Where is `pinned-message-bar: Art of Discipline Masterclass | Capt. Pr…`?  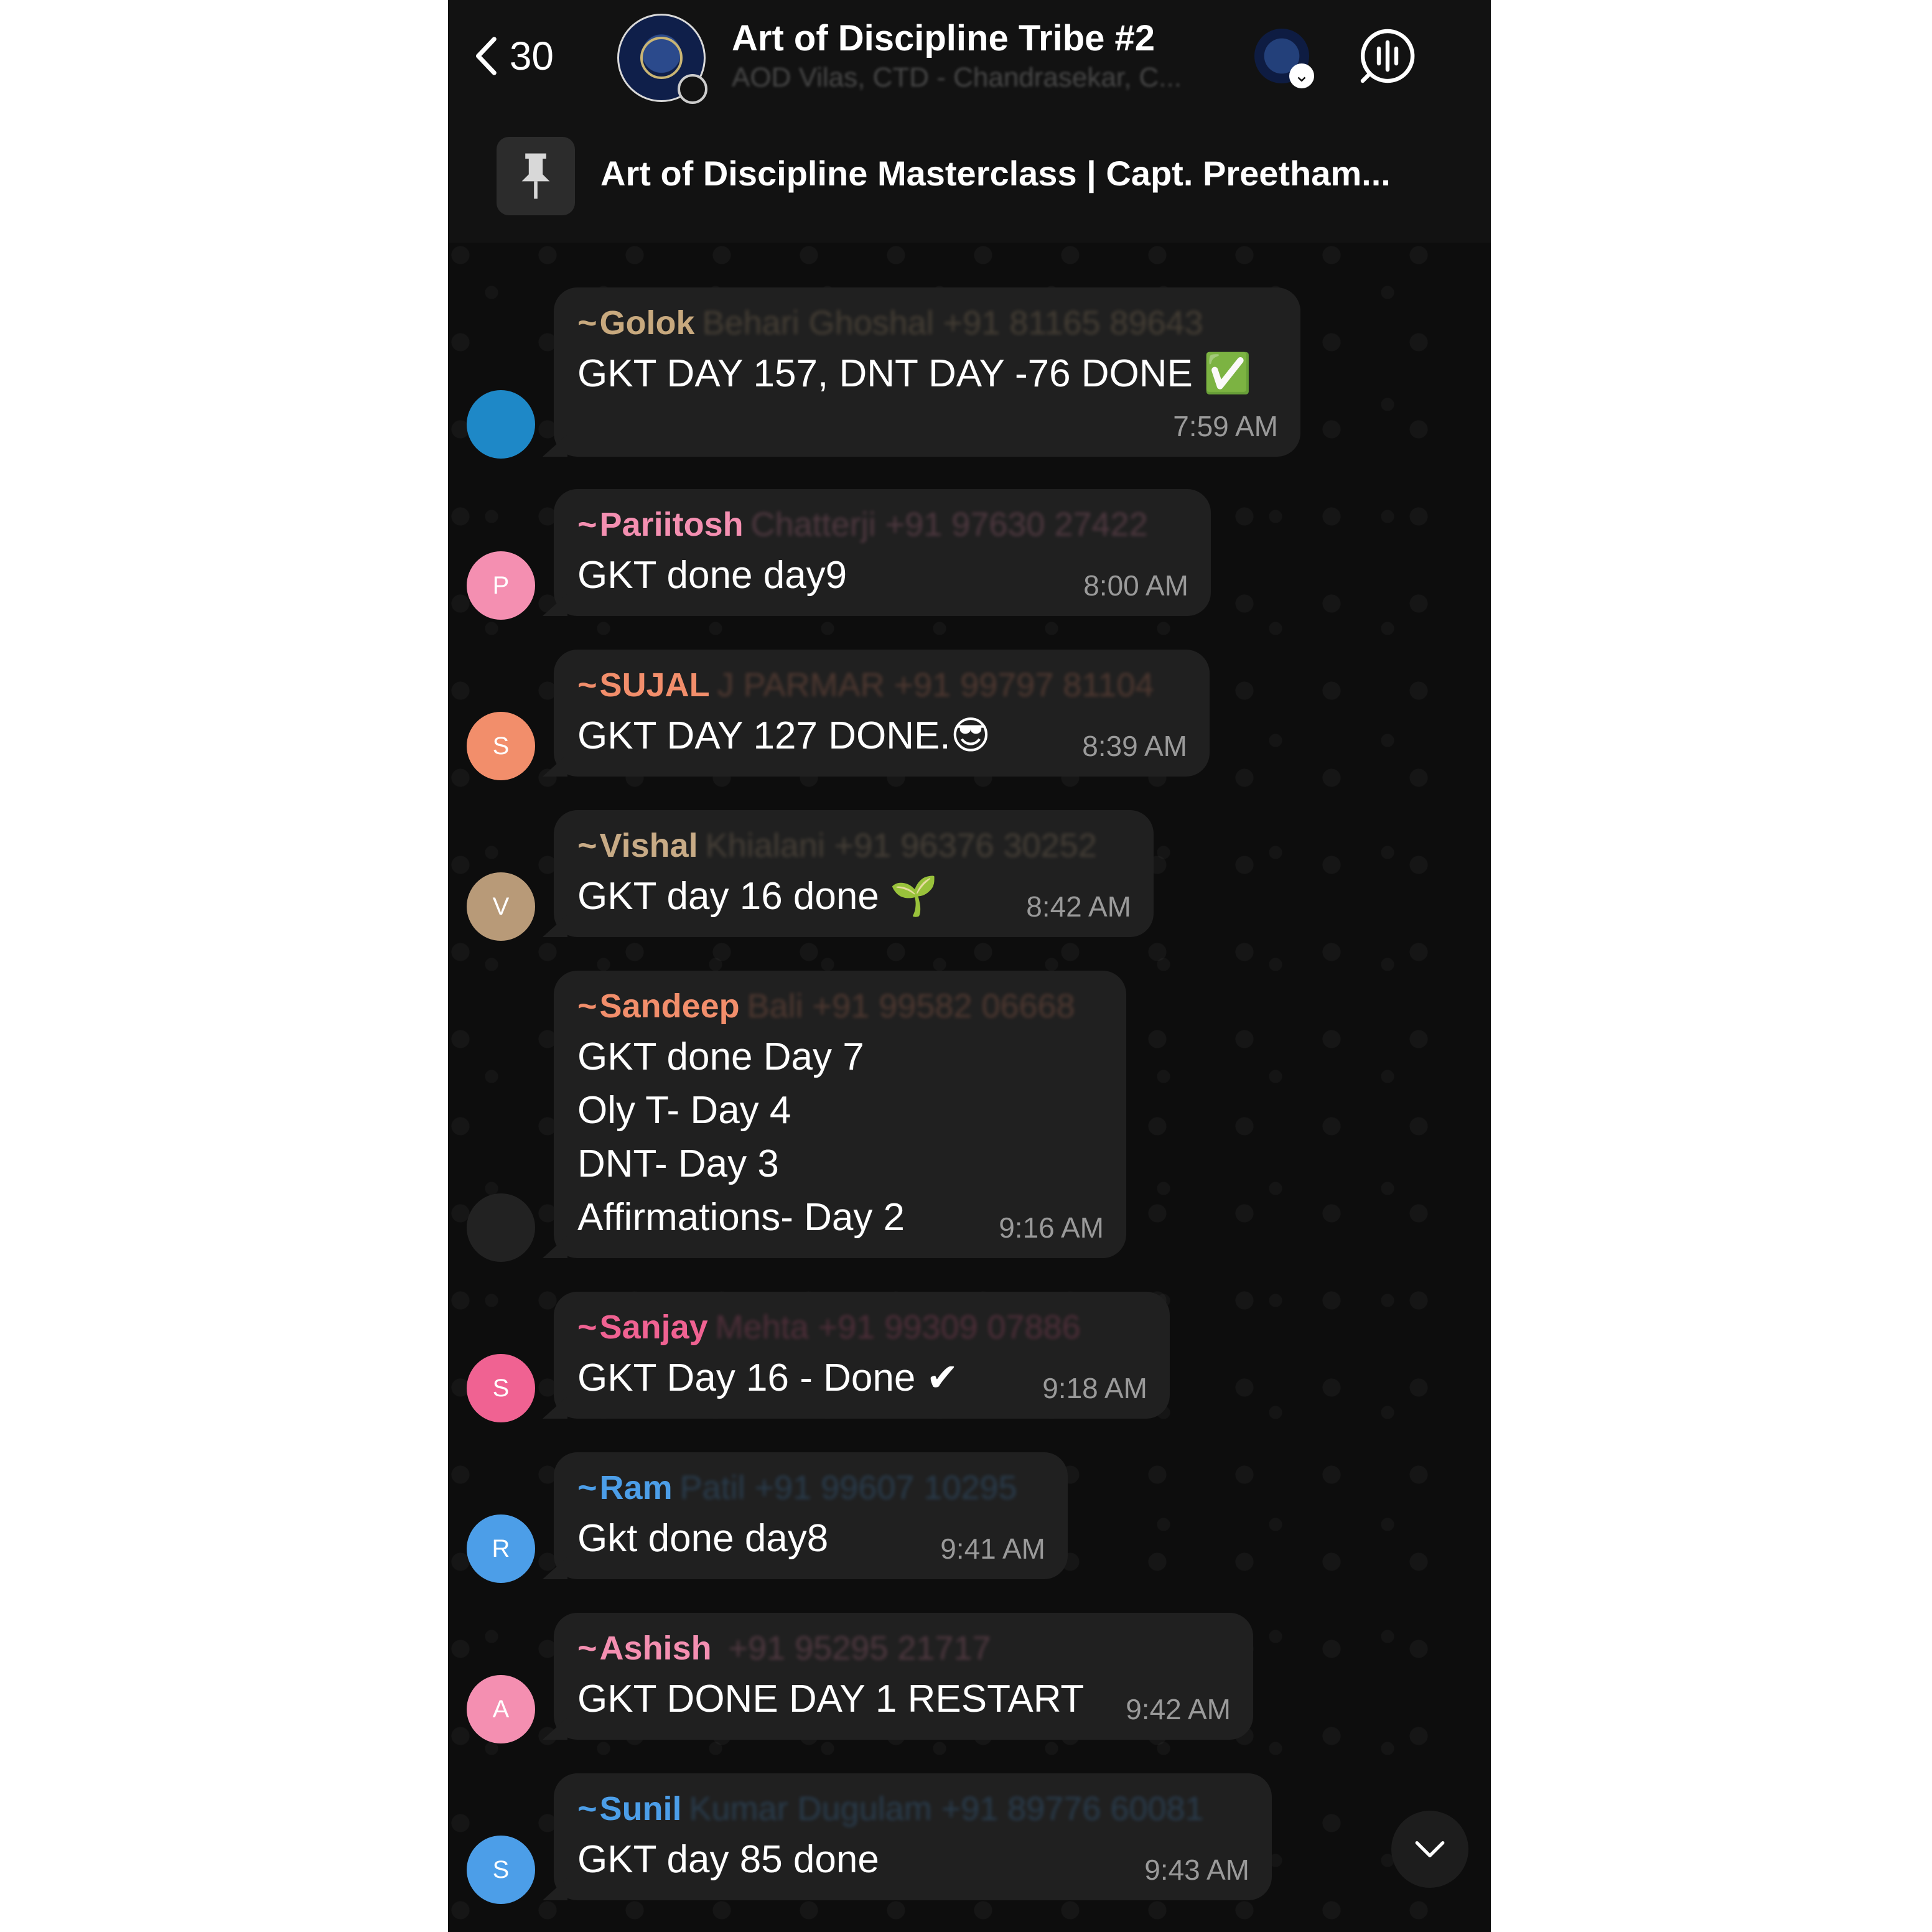
pinned-message-bar: Art of Discipline Masterclass | Capt. Pr… is located at coordinates (969, 178).